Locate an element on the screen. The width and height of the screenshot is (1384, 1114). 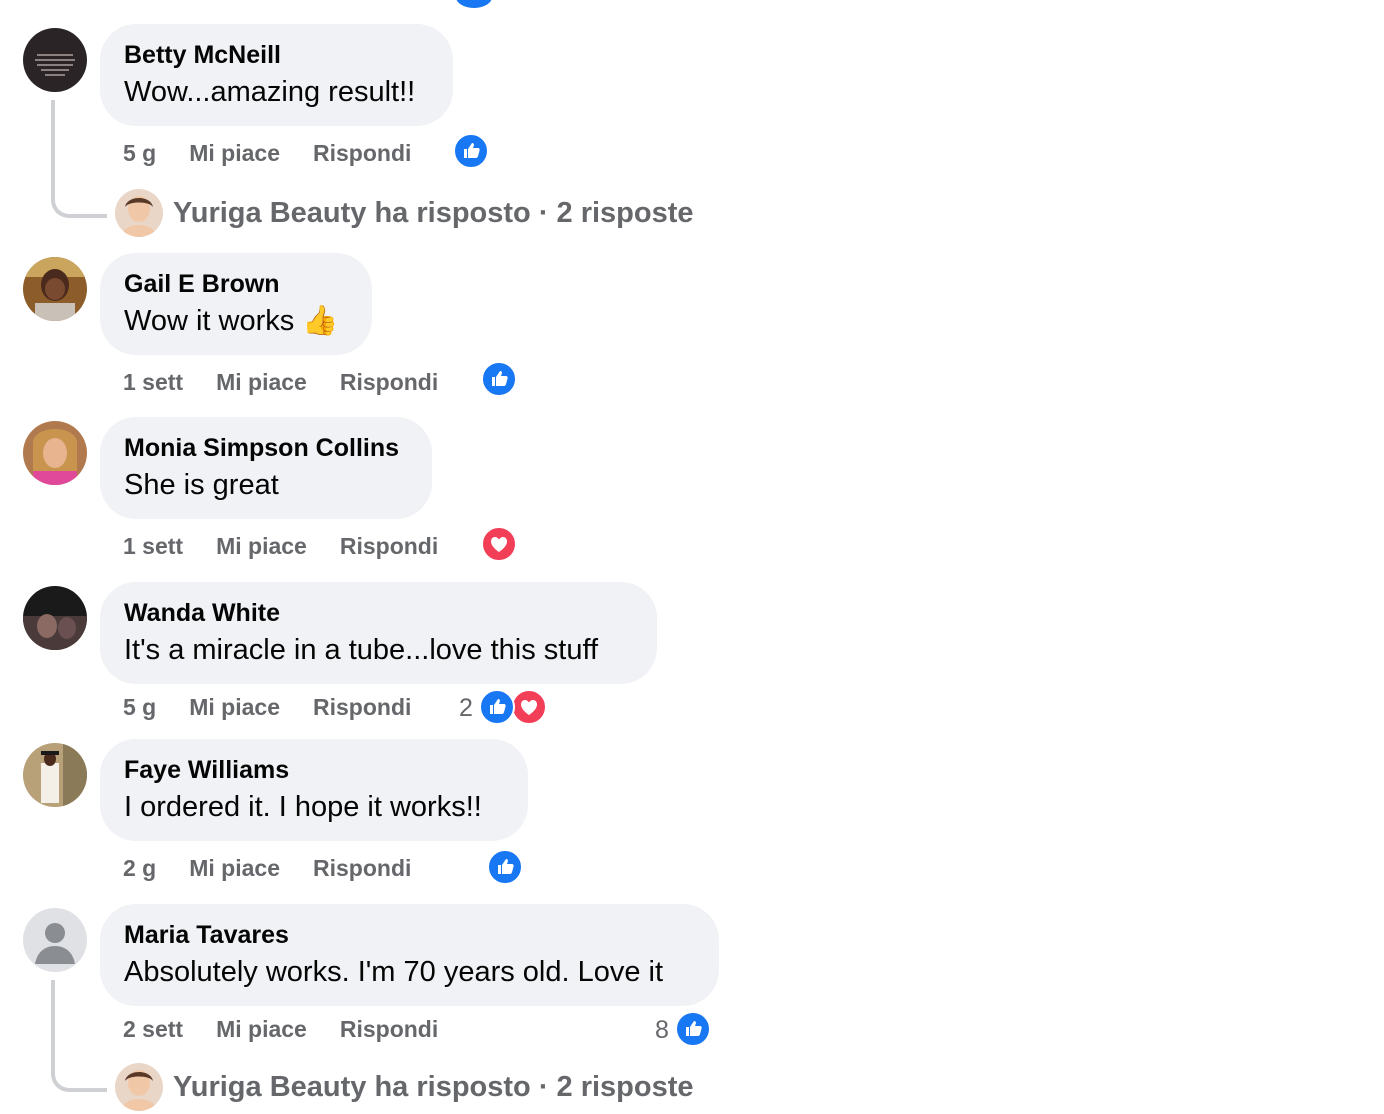
comment-text: I ordered it. I hope it works!! is located at coordinates (303, 807).